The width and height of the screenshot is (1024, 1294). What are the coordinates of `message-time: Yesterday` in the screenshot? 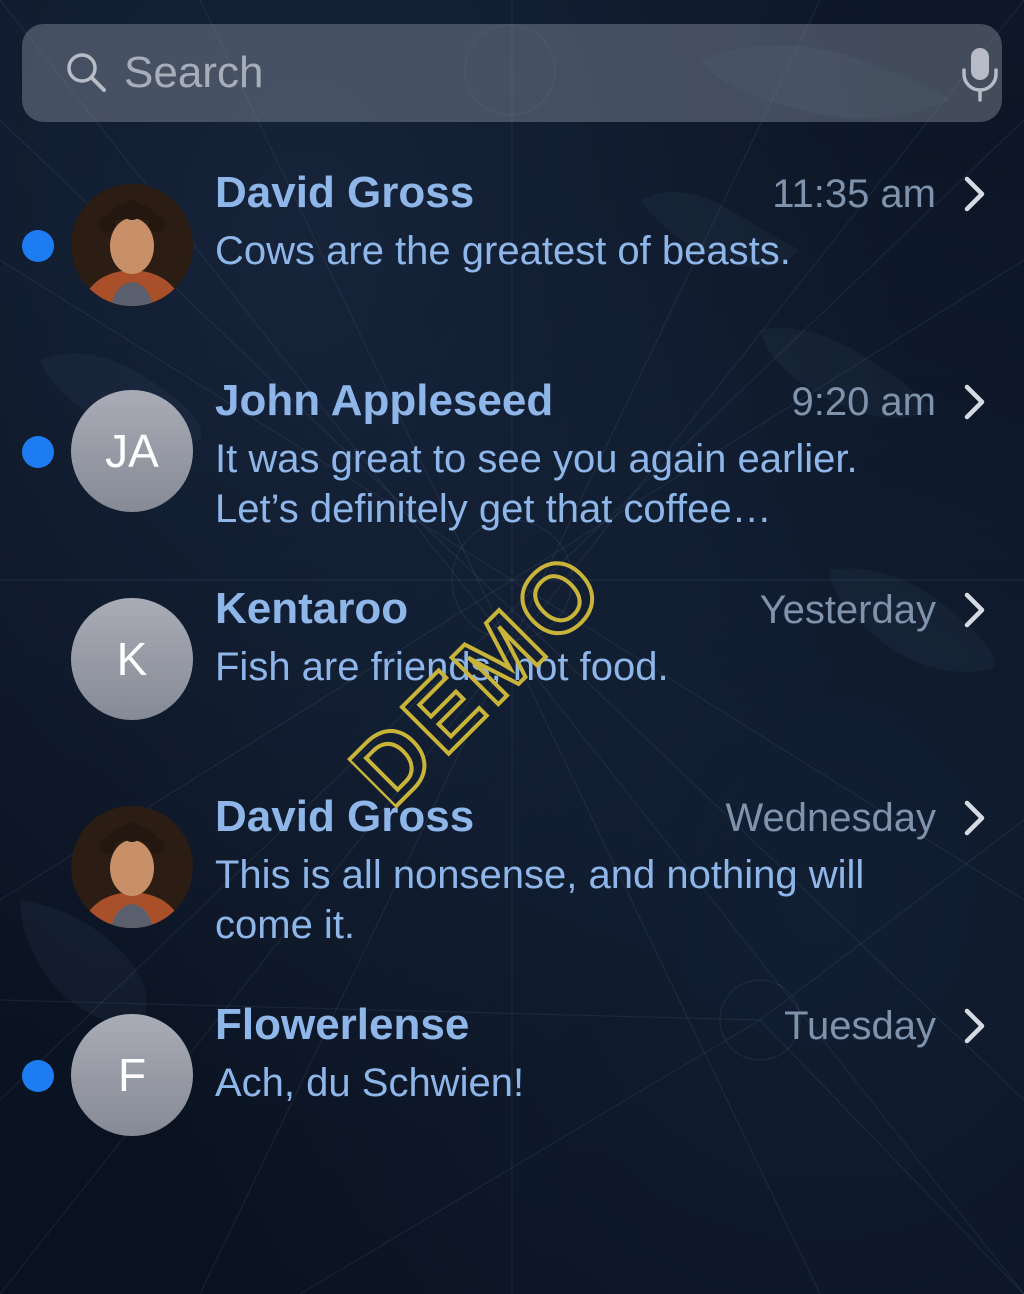 It's located at (847, 610).